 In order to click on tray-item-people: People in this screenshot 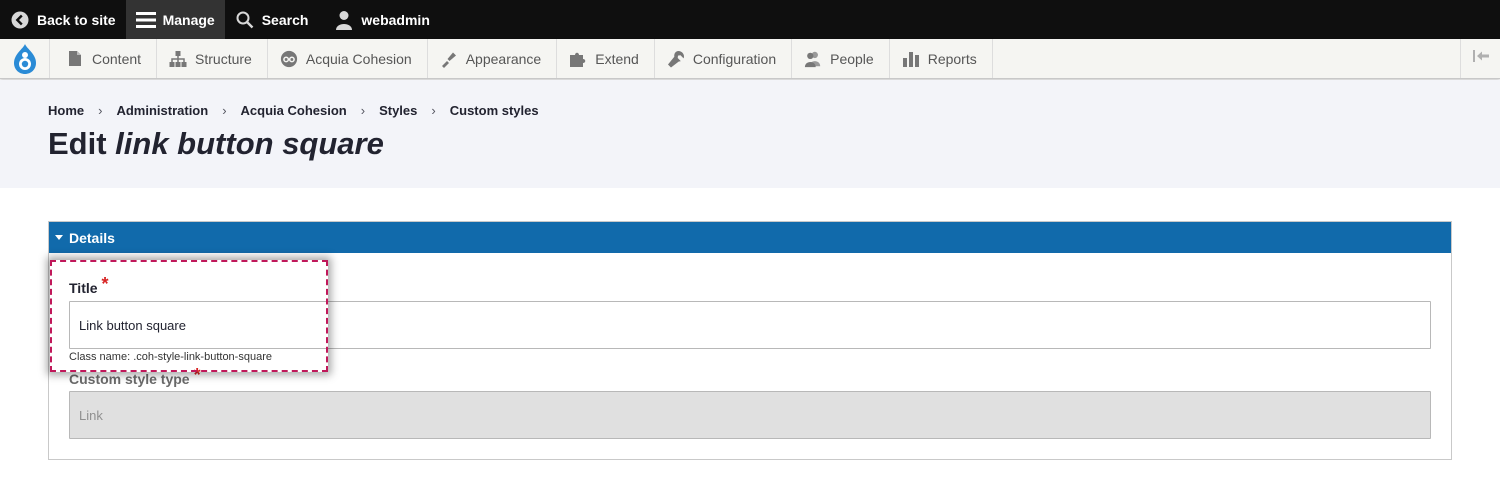, I will do `click(841, 58)`.